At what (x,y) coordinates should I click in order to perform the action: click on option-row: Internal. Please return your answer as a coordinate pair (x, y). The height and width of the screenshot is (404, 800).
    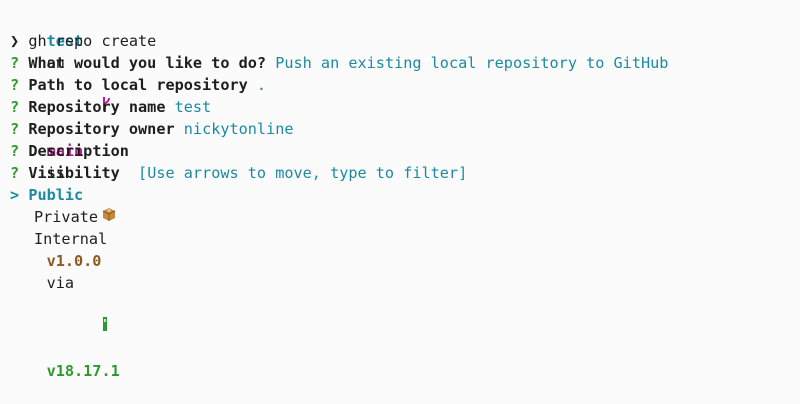
    Looking at the image, I should click on (405, 239).